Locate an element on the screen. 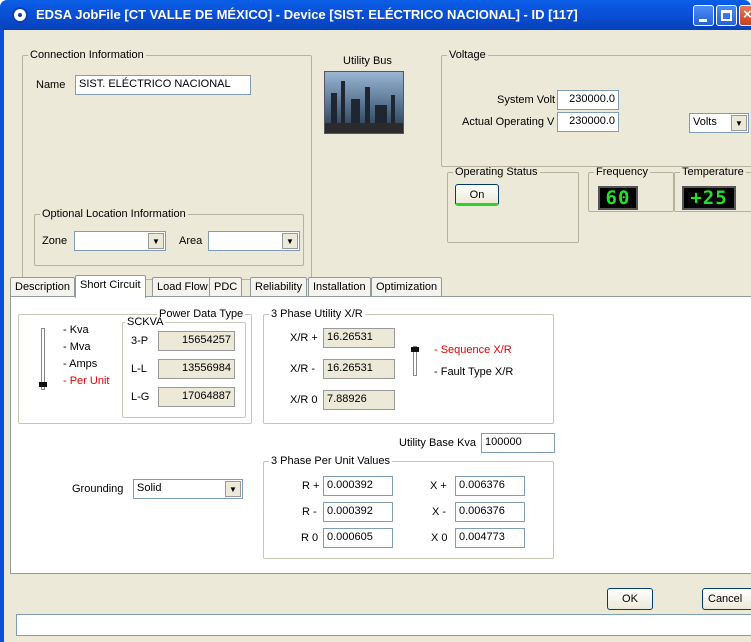 The height and width of the screenshot is (642, 751). frequency-display: 60 is located at coordinates (618, 198).